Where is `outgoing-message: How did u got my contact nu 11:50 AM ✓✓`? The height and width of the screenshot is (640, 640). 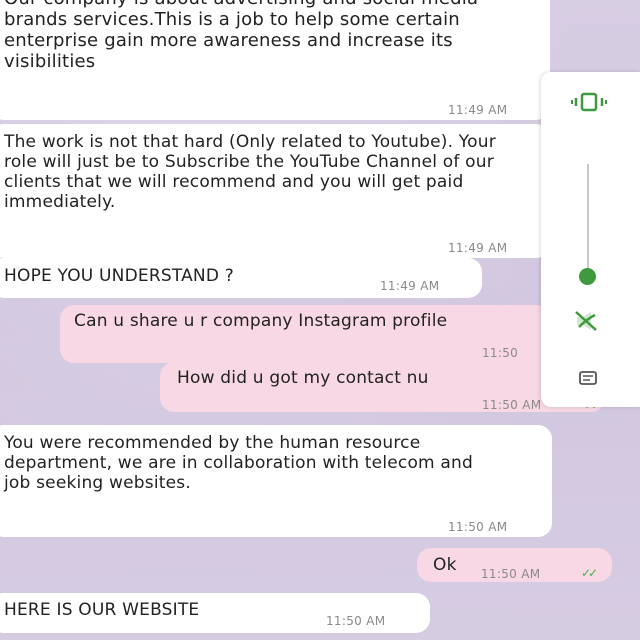
outgoing-message: How did u got my contact nu 11:50 AM ✓✓ is located at coordinates (382, 387).